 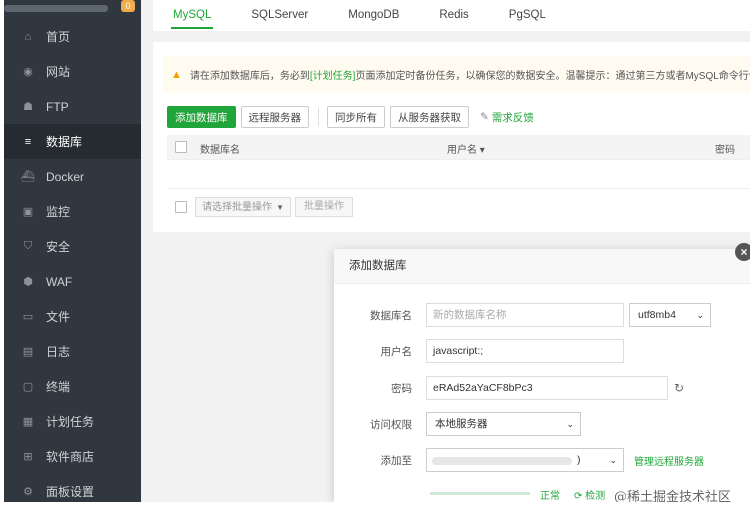 I want to click on sidebar-item-docker: ⛴ Docker, so click(x=72, y=176).